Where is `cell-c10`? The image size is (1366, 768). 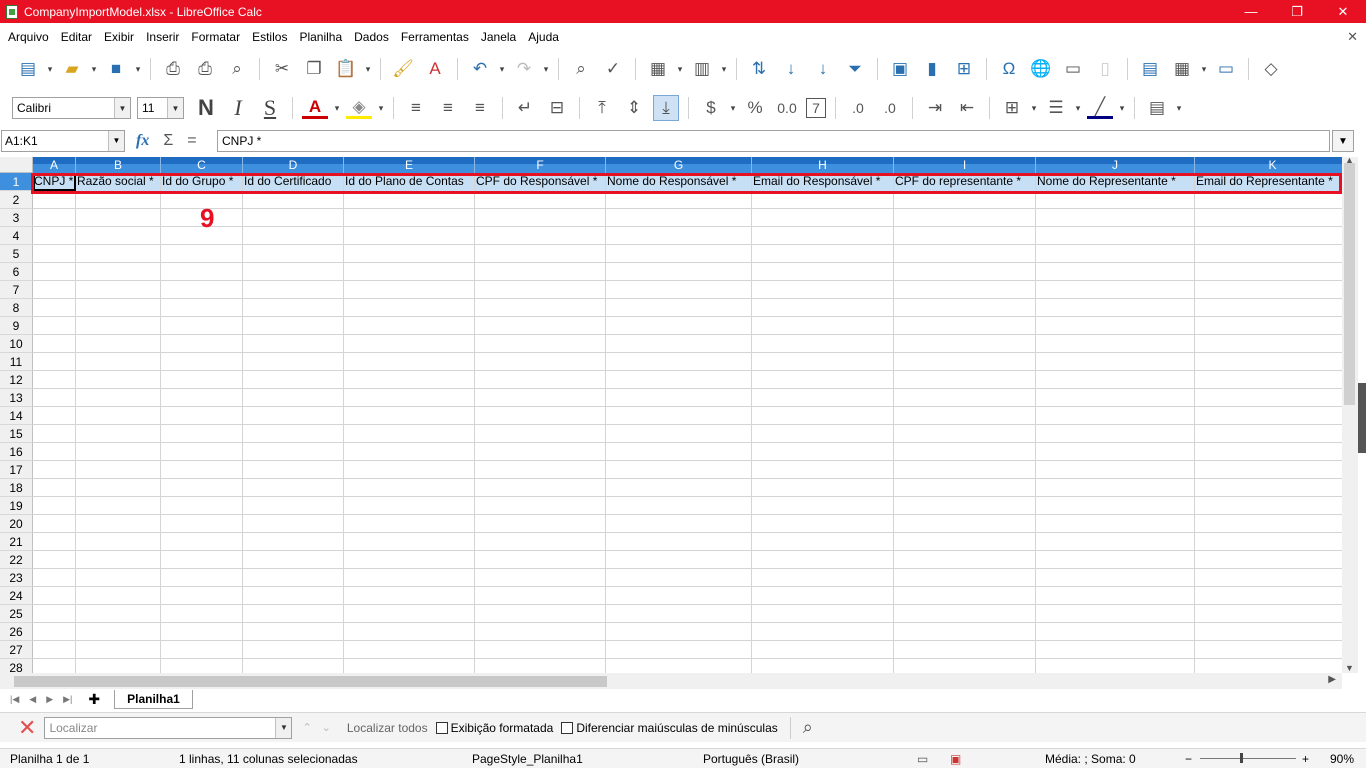 cell-c10 is located at coordinates (202, 344).